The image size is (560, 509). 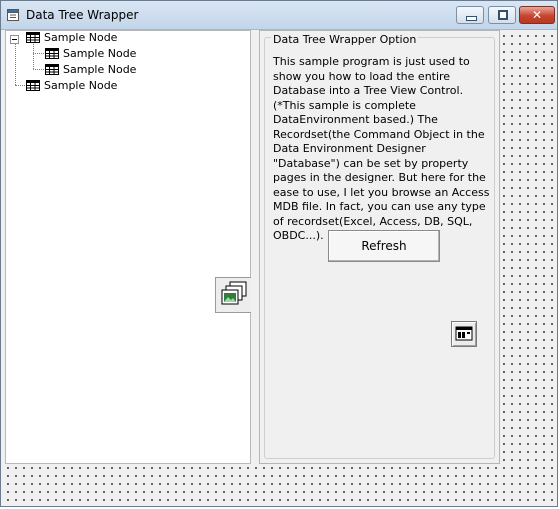 I want to click on maximize-button, so click(x=502, y=15).